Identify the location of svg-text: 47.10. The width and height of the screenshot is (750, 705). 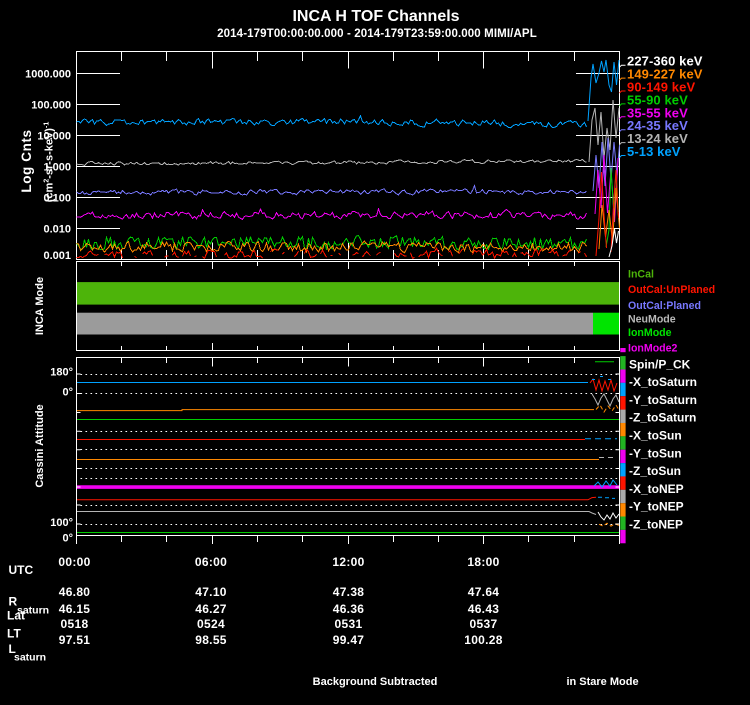
(211, 592).